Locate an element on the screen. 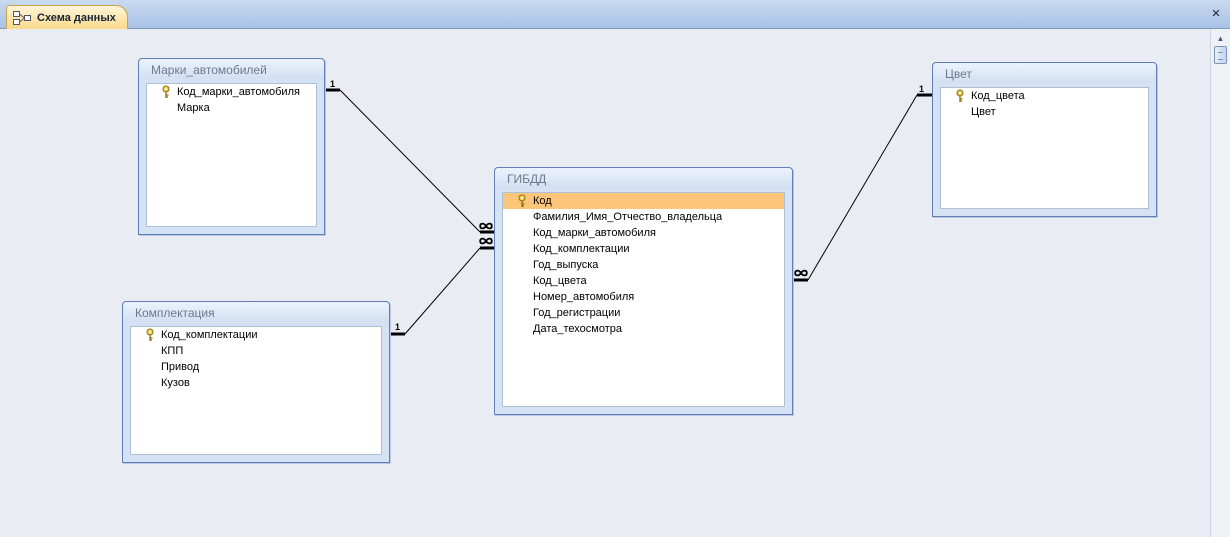  relationship-cvet-gibdd is located at coordinates (862, 187).